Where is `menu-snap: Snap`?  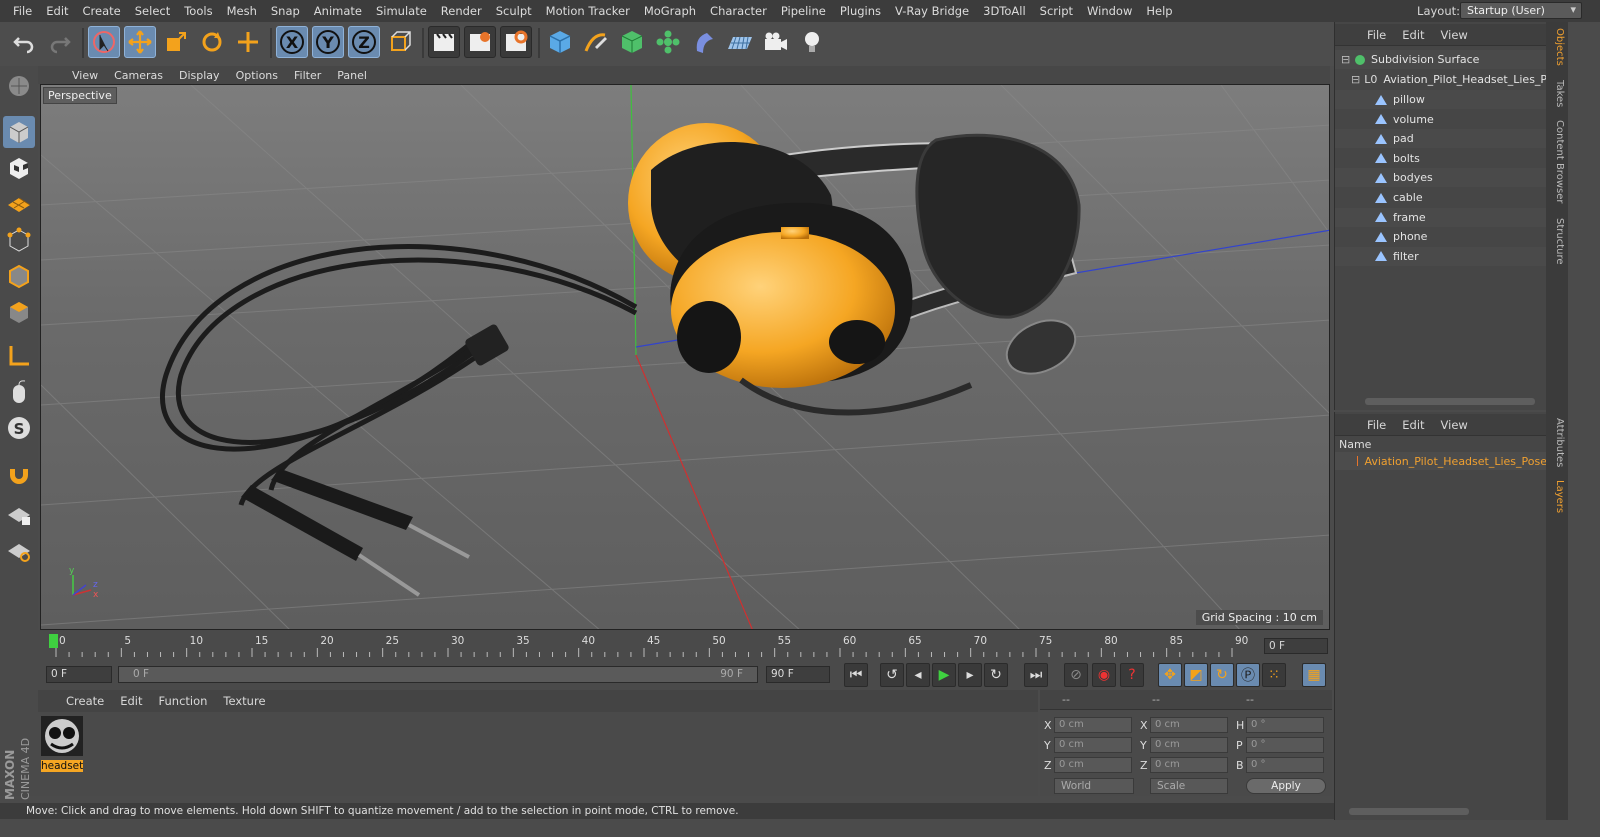 menu-snap: Snap is located at coordinates (285, 11).